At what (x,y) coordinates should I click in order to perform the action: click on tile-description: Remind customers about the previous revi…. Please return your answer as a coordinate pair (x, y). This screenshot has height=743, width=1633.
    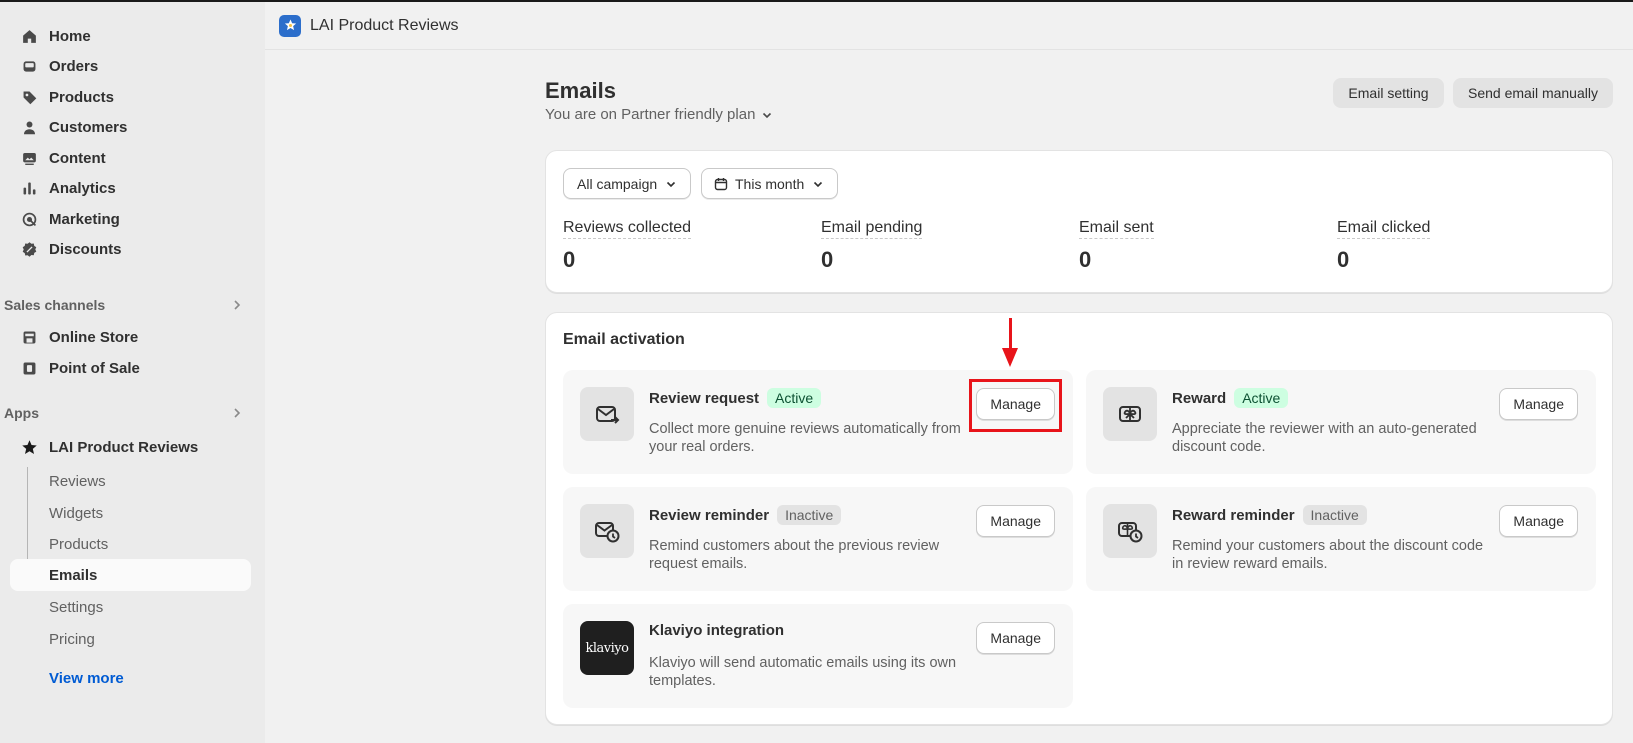
    Looking at the image, I should click on (794, 555).